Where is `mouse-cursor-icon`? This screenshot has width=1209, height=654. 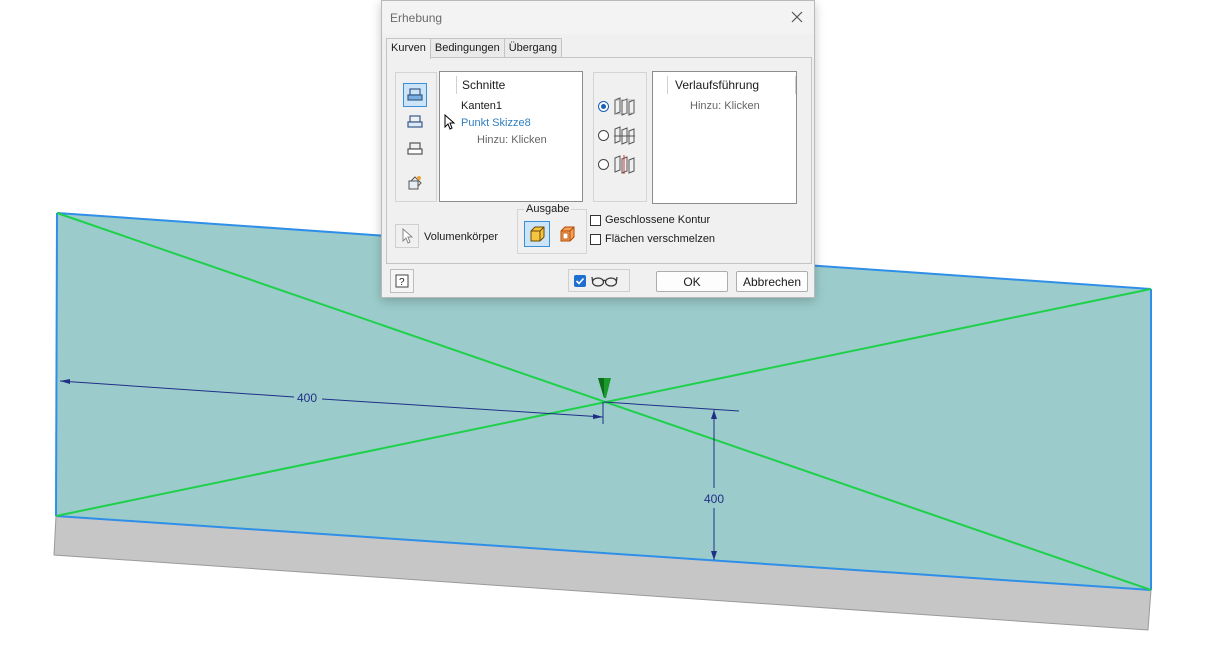
mouse-cursor-icon is located at coordinates (450, 122).